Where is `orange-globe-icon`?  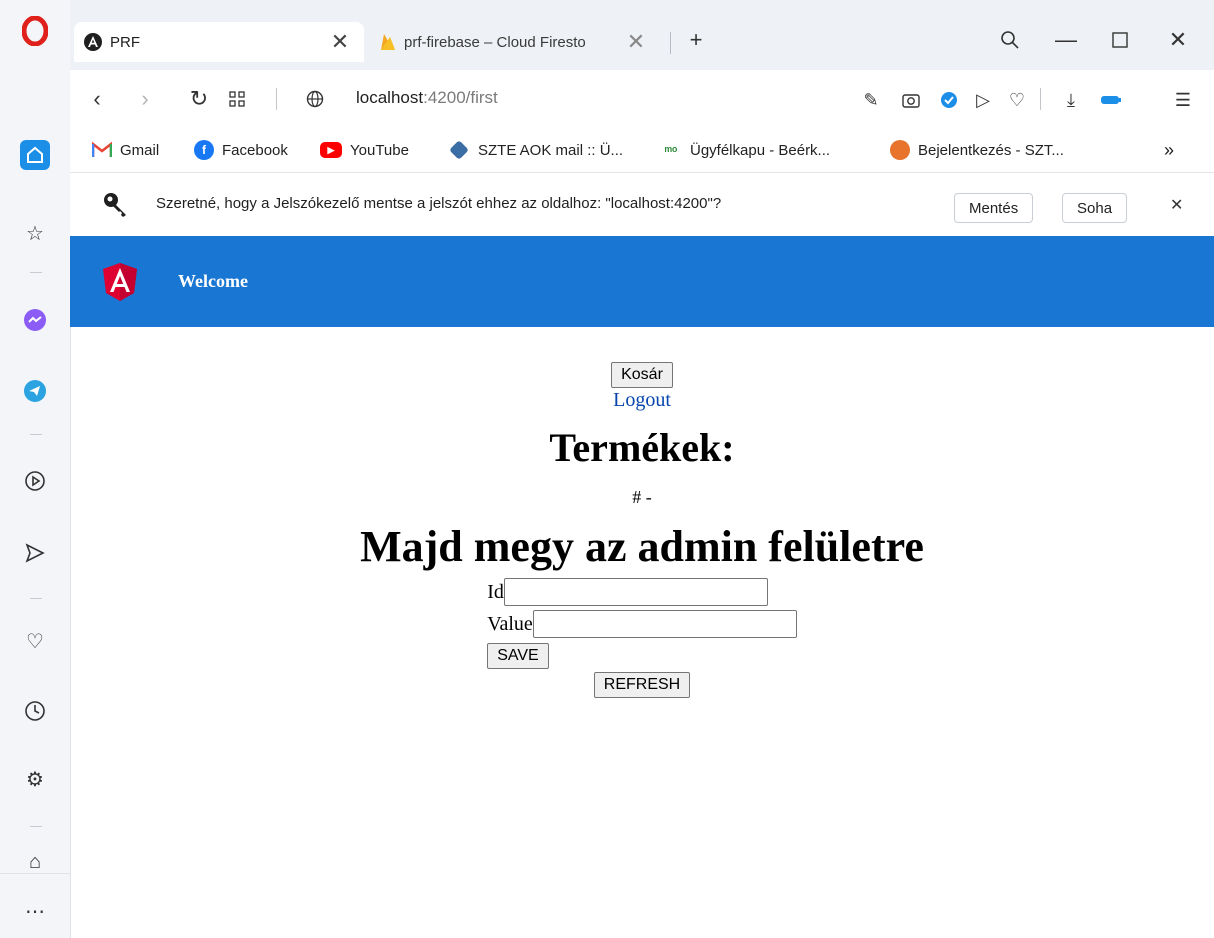 orange-globe-icon is located at coordinates (900, 150).